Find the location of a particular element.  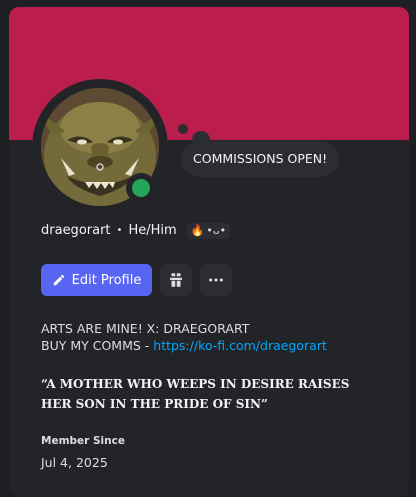

avatar-frame is located at coordinates (100, 147).